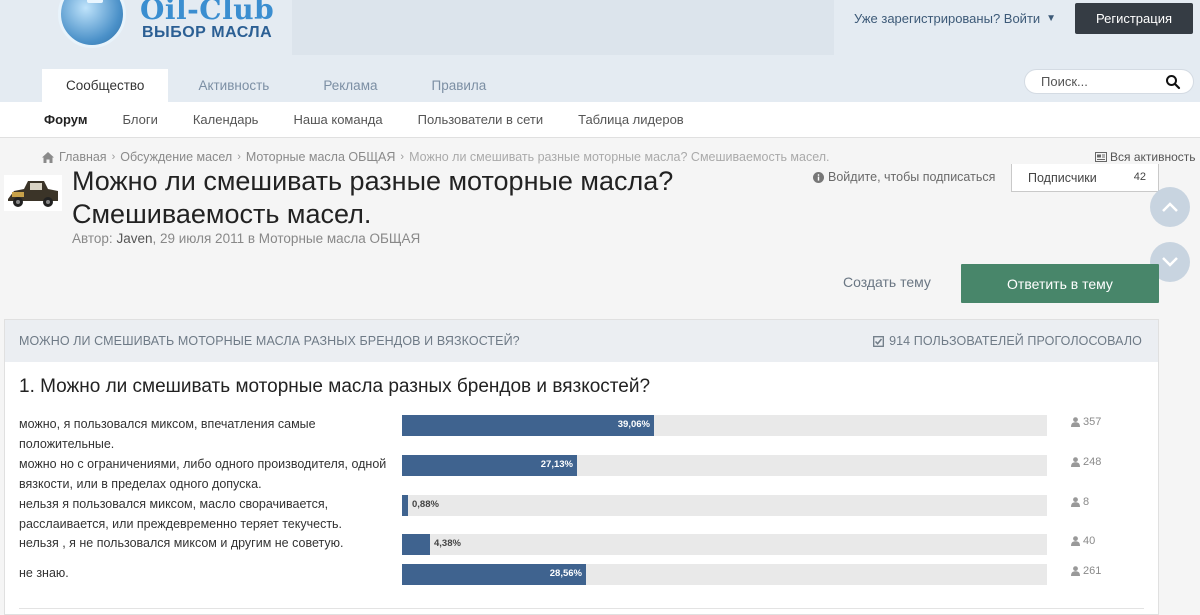  I want to click on main-tabs: Сообщество Активность Реклама Правила, so click(279, 85).